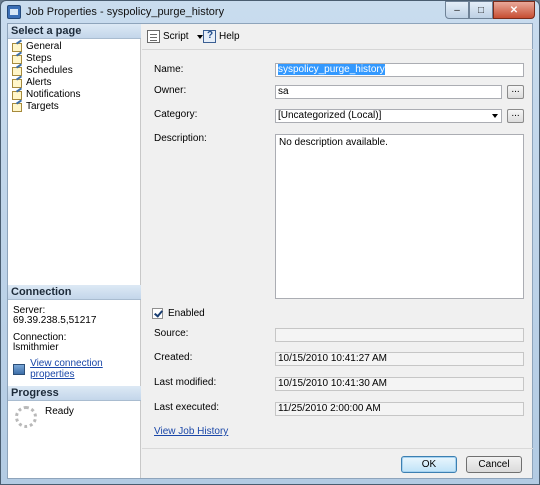  I want to click on page-item-alerts: Alerts, so click(46, 82).